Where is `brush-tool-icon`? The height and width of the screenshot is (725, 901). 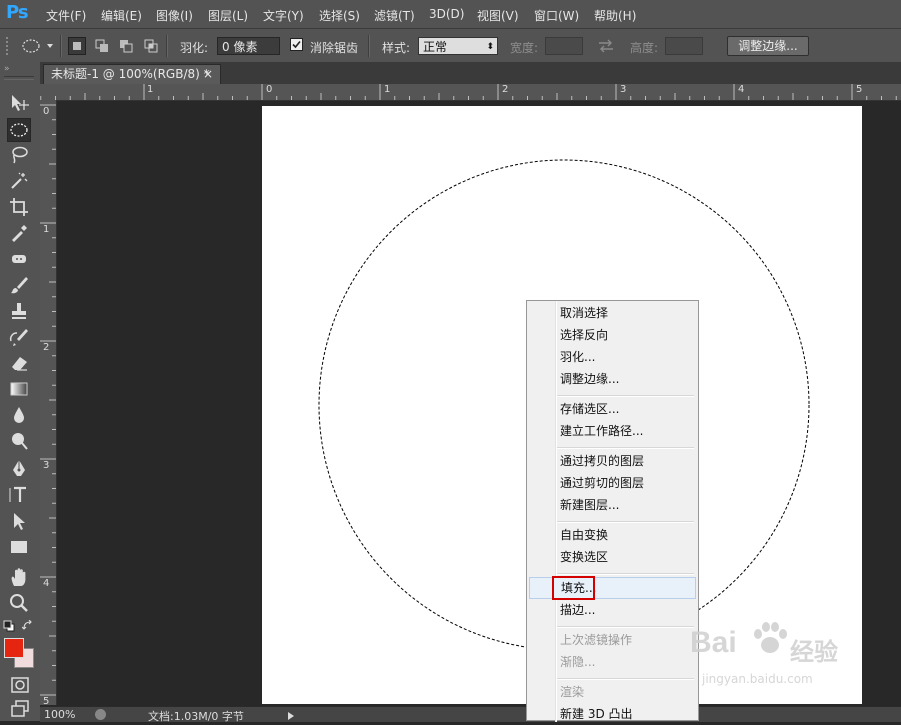
brush-tool-icon is located at coordinates (19, 285).